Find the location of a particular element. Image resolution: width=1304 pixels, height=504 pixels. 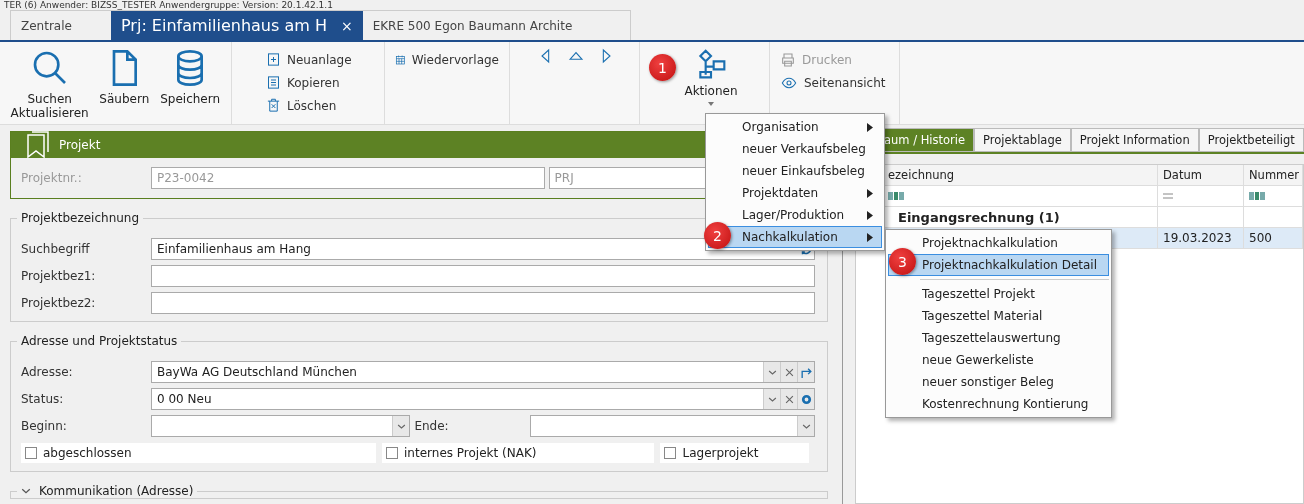

group-title: Adresse und Projektstatus is located at coordinates (99, 341).